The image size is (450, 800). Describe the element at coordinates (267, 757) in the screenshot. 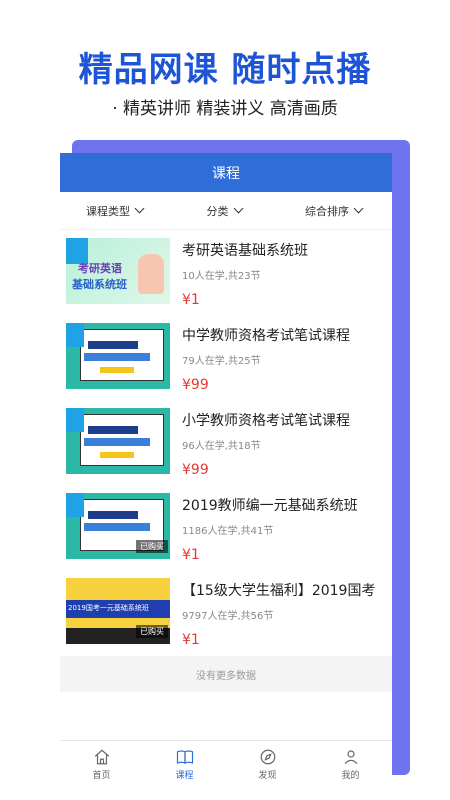

I see `compass-icon` at that location.